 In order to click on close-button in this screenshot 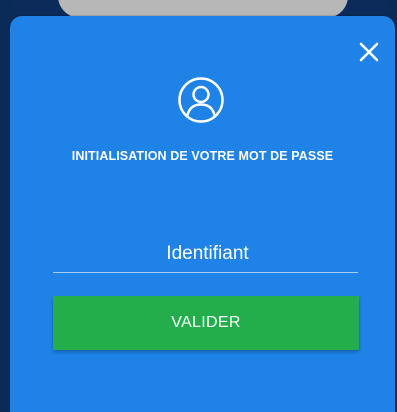, I will do `click(369, 52)`.